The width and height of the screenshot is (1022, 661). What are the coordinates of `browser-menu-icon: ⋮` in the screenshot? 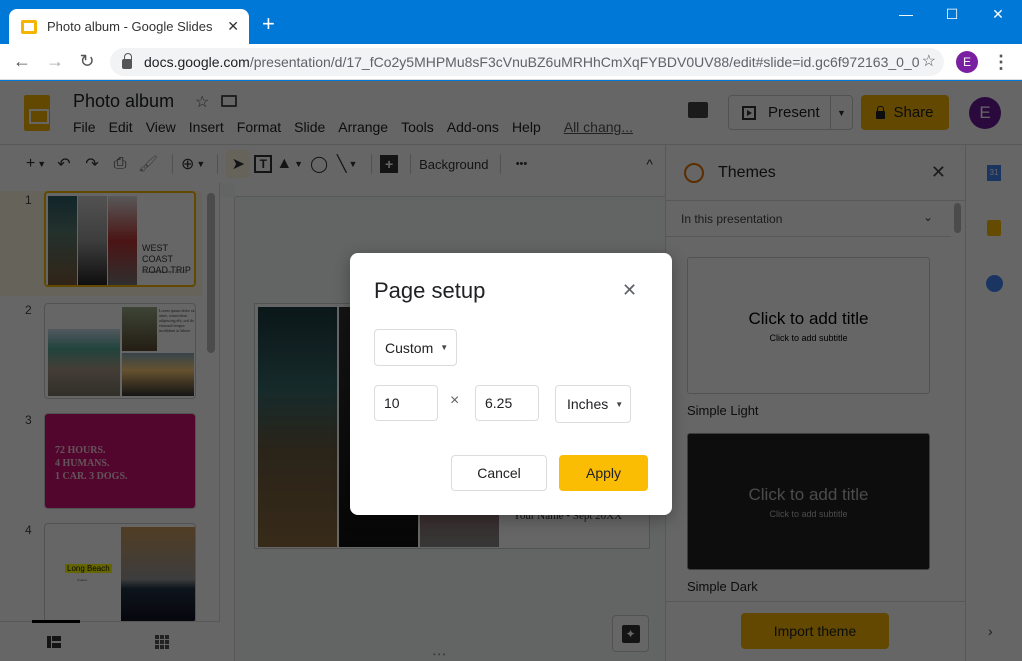 It's located at (1001, 62).